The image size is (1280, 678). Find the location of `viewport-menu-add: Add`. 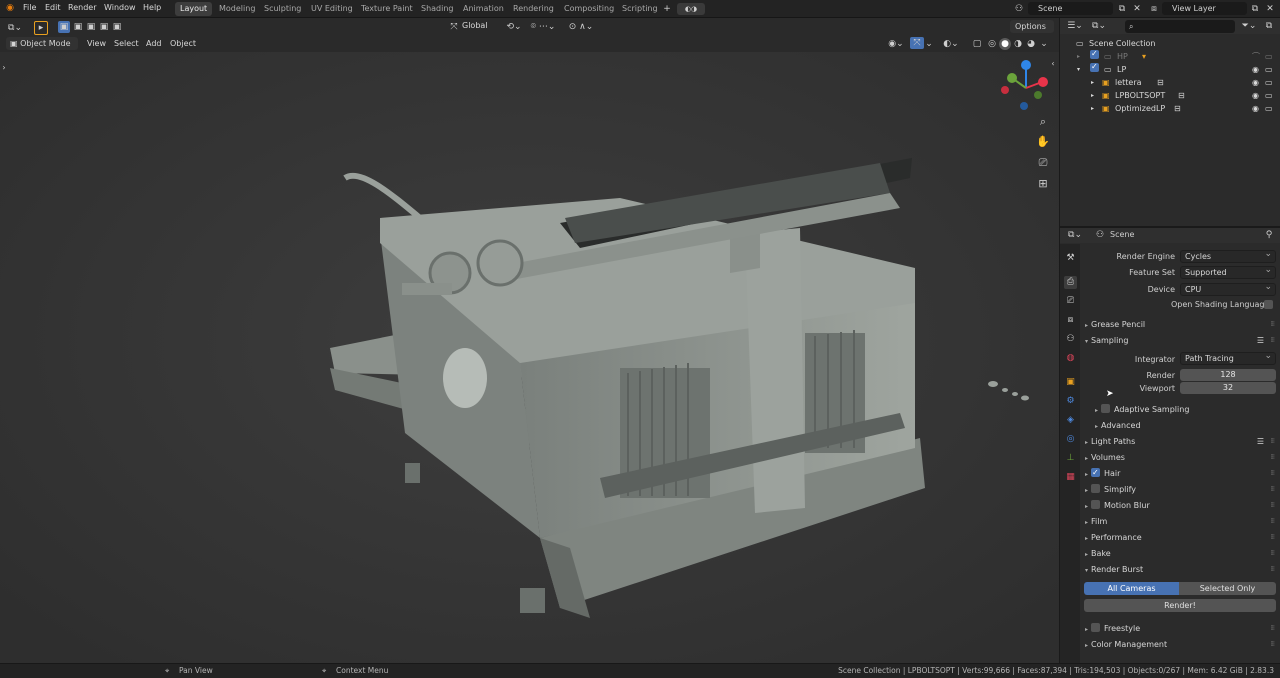

viewport-menu-add: Add is located at coordinates (154, 43).